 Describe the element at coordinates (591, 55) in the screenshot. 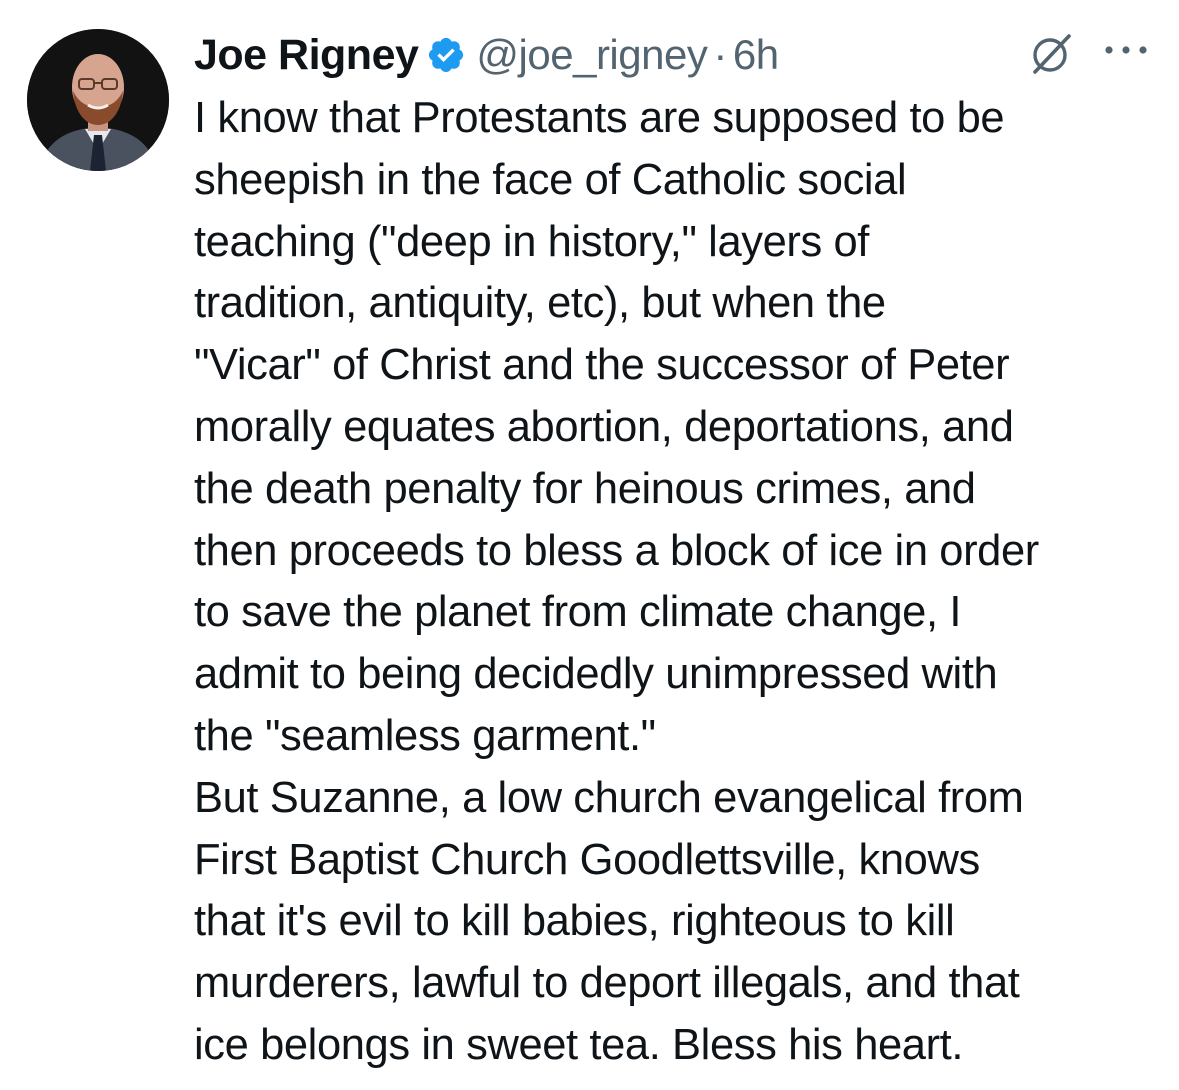

I see `author-handle: @joe_rigney` at that location.